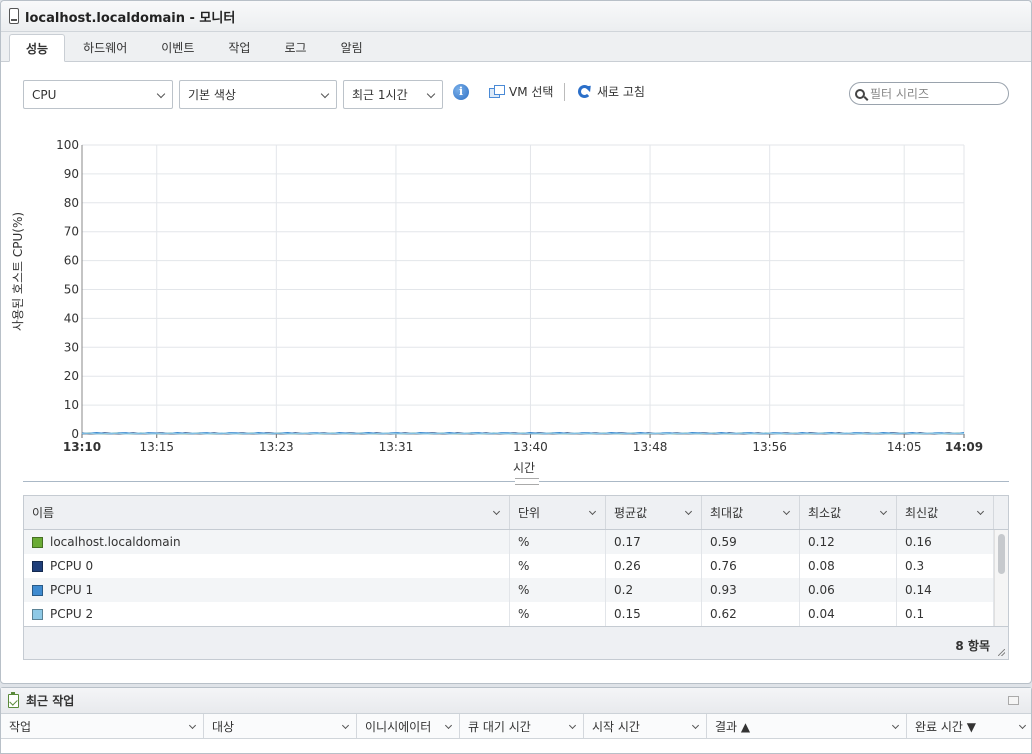  I want to click on cell-text: 0.08, so click(821, 566).